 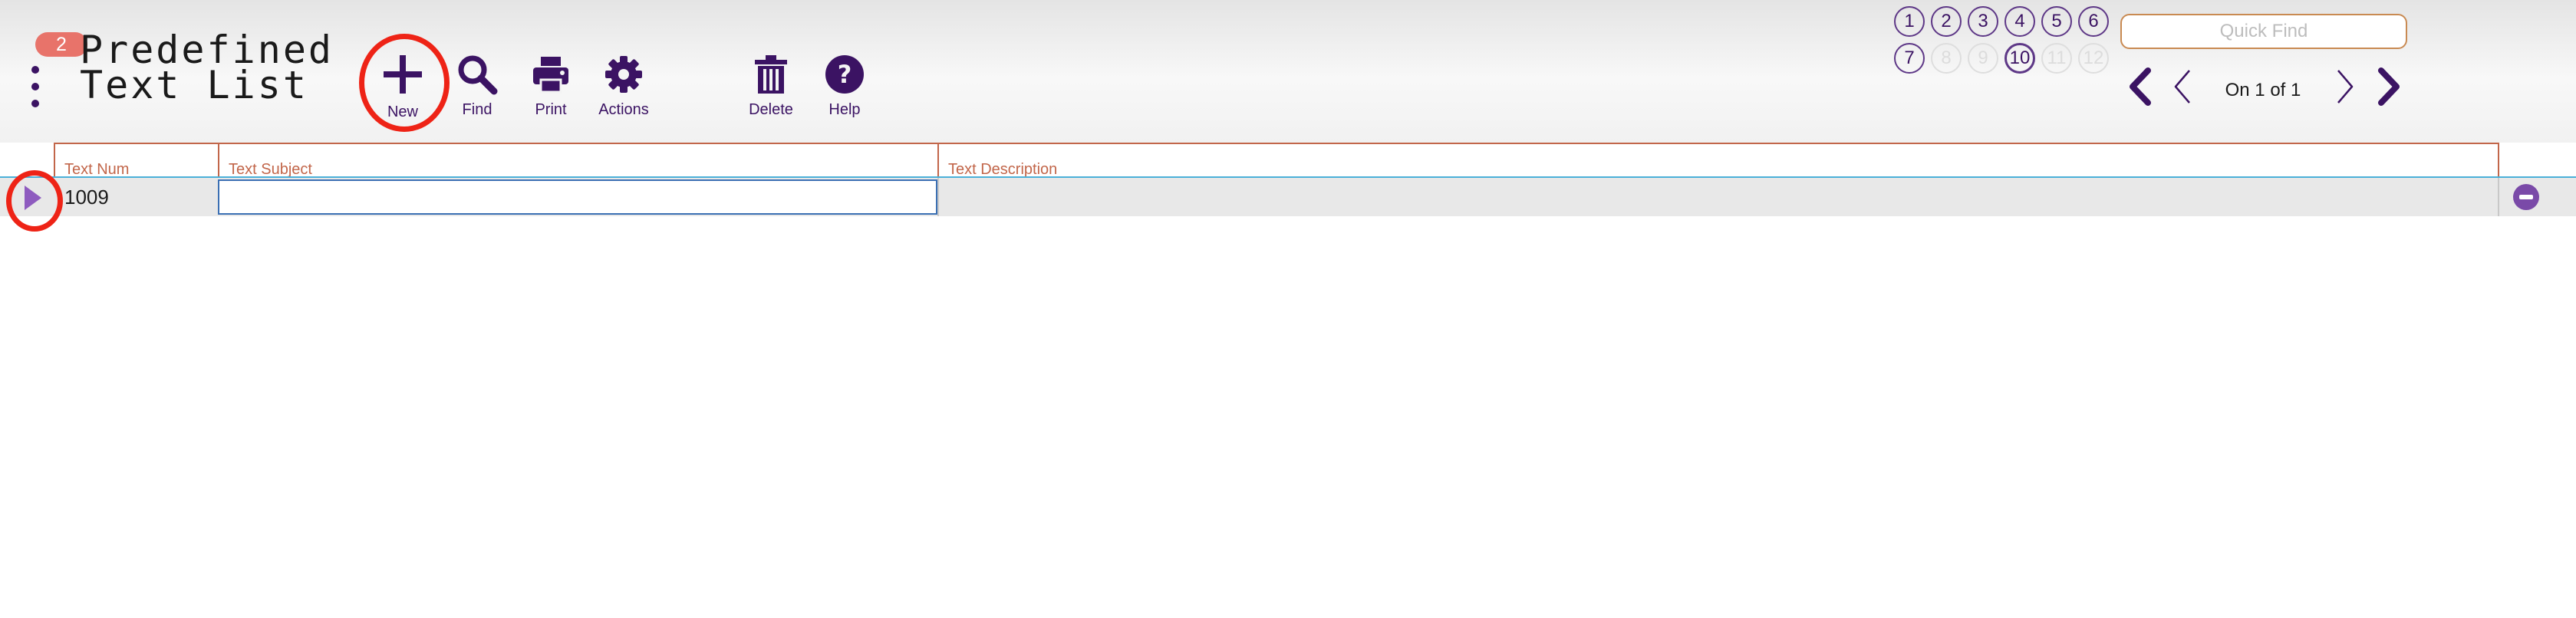 I want to click on last-record-icon, so click(x=2389, y=86).